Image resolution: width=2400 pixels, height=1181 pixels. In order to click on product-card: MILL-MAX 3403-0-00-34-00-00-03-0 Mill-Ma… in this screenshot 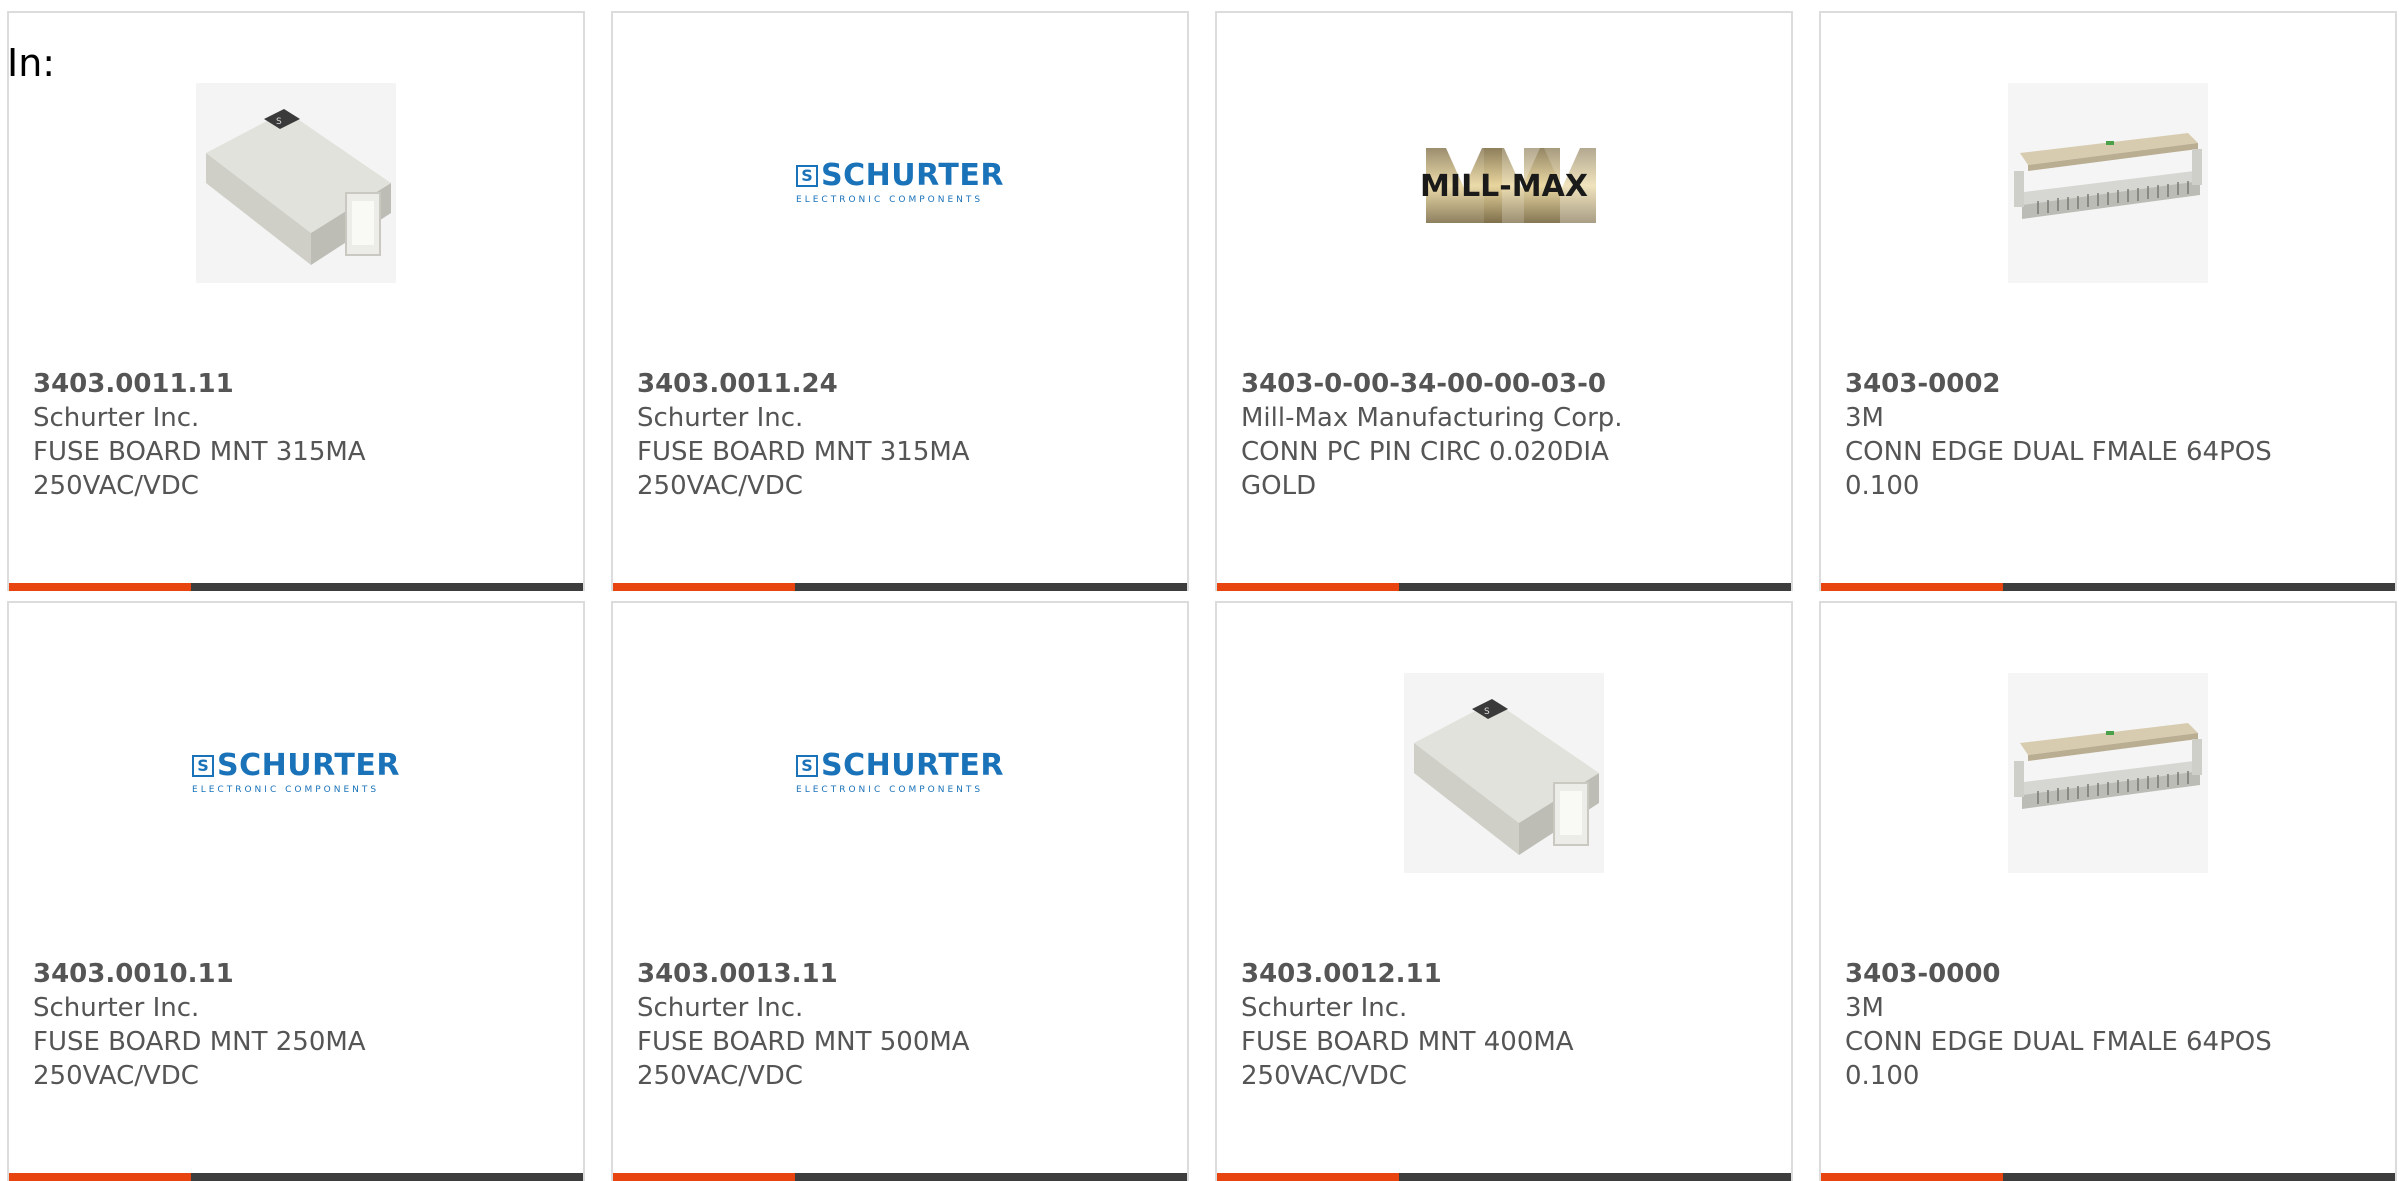, I will do `click(1504, 301)`.